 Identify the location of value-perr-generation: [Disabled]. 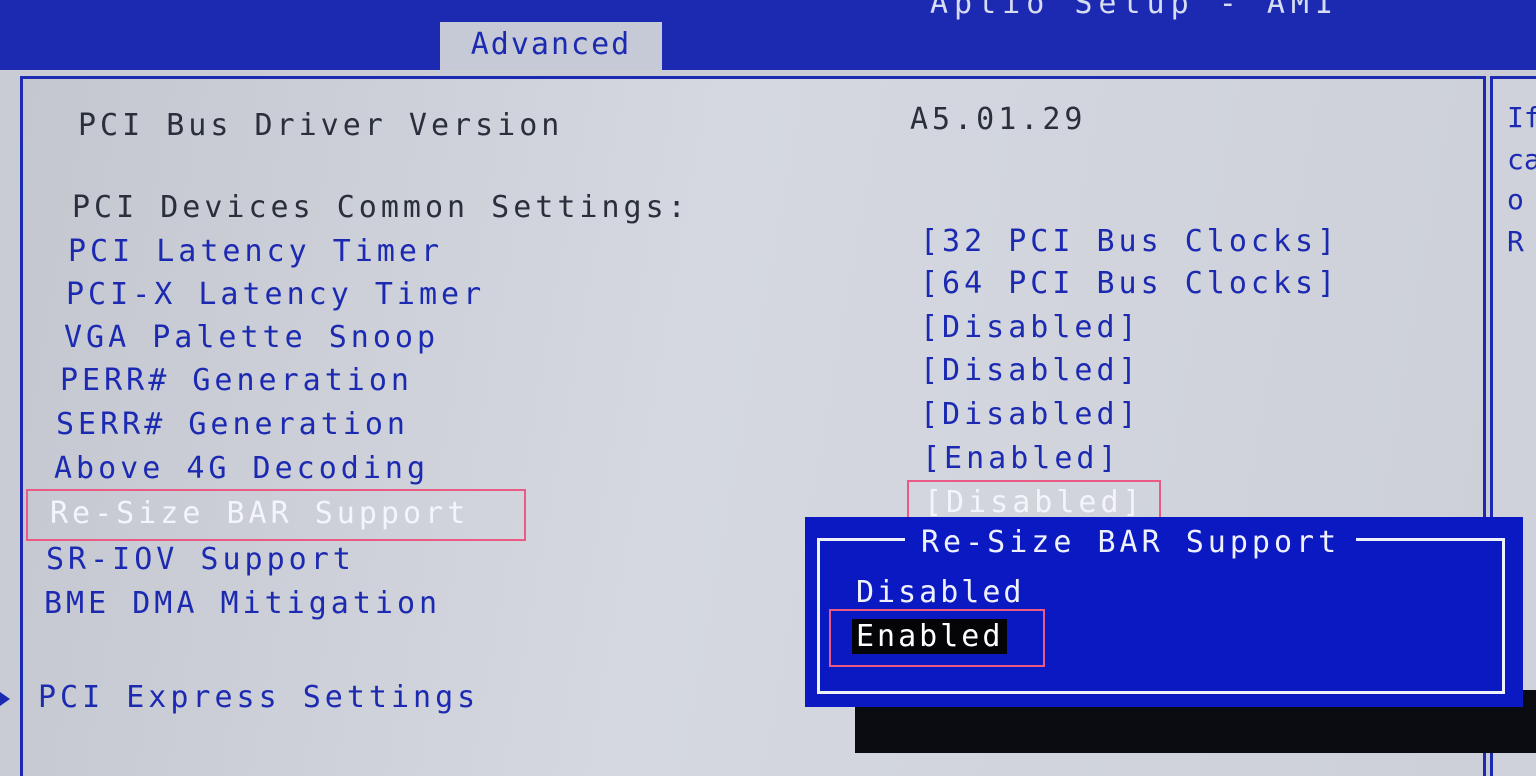
(1030, 370).